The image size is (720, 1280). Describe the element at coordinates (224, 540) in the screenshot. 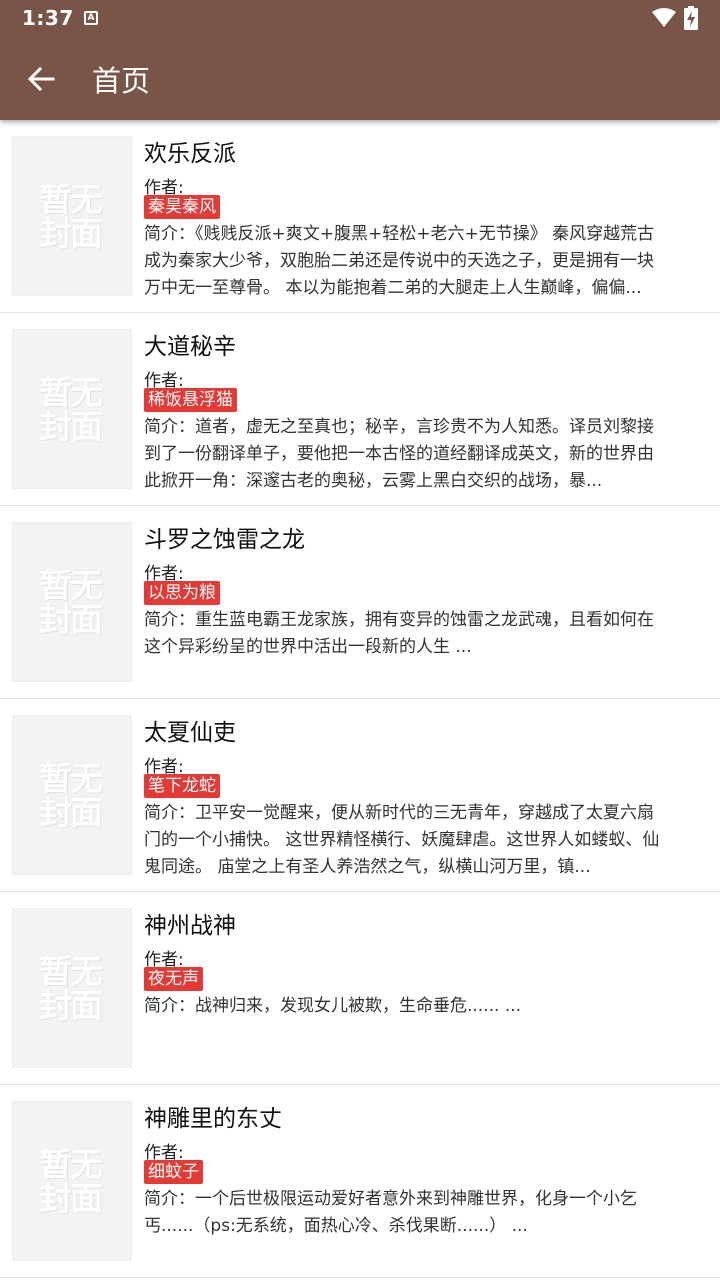

I see `book-title: 斗罗之蚀雷之龙` at that location.